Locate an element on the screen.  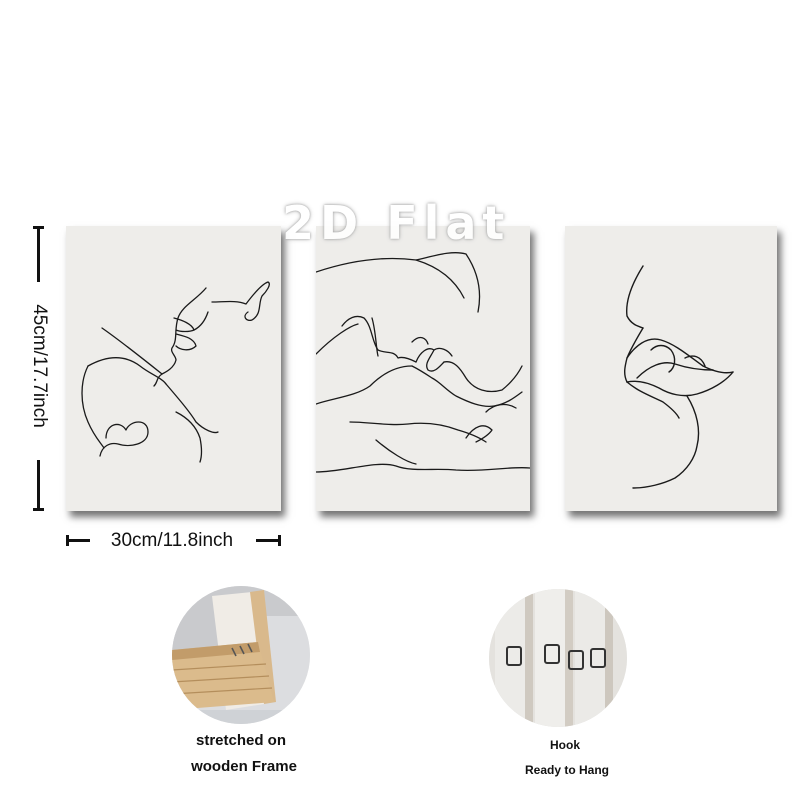
height-dimension-bottom-cap is located at coordinates (38, 509).